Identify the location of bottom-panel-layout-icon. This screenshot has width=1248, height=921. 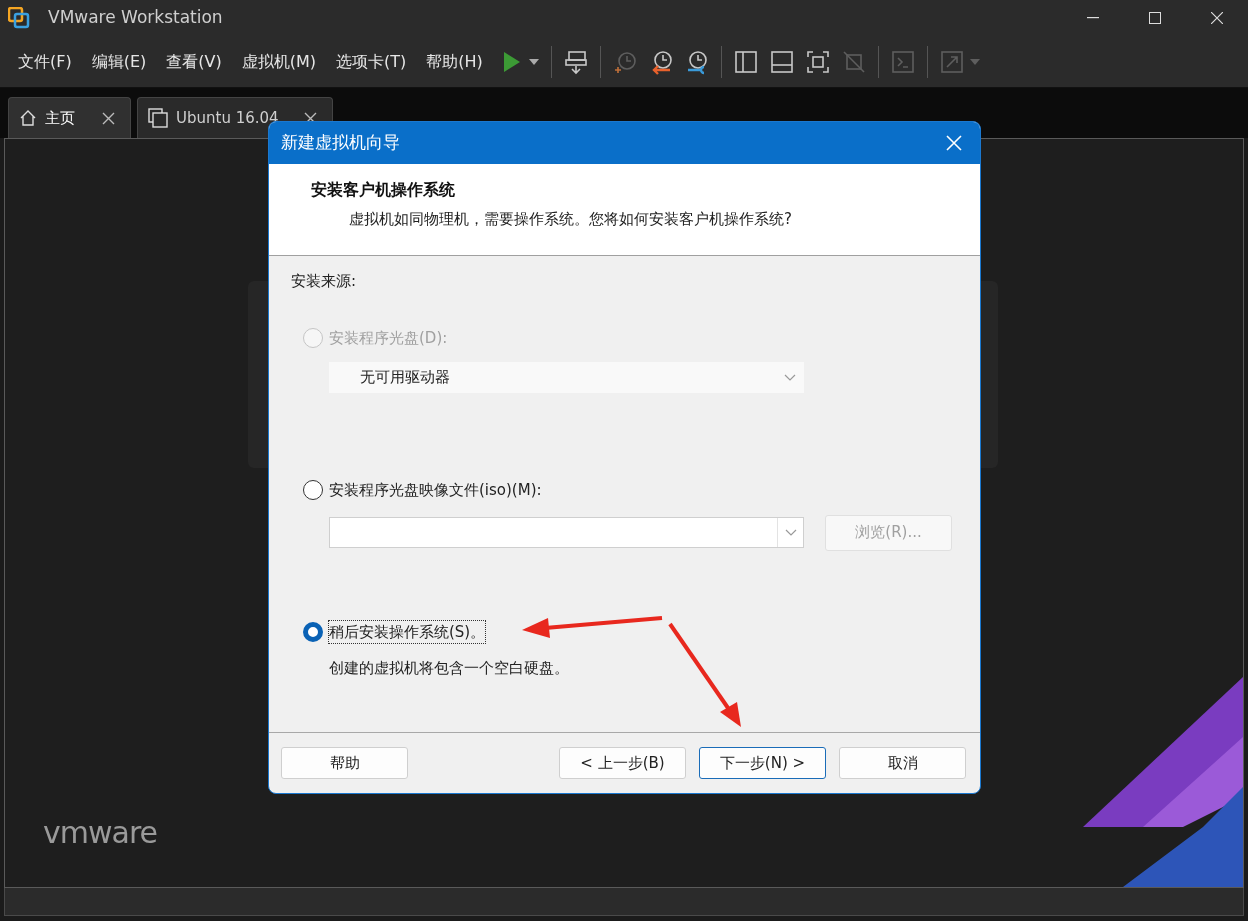
(781, 61).